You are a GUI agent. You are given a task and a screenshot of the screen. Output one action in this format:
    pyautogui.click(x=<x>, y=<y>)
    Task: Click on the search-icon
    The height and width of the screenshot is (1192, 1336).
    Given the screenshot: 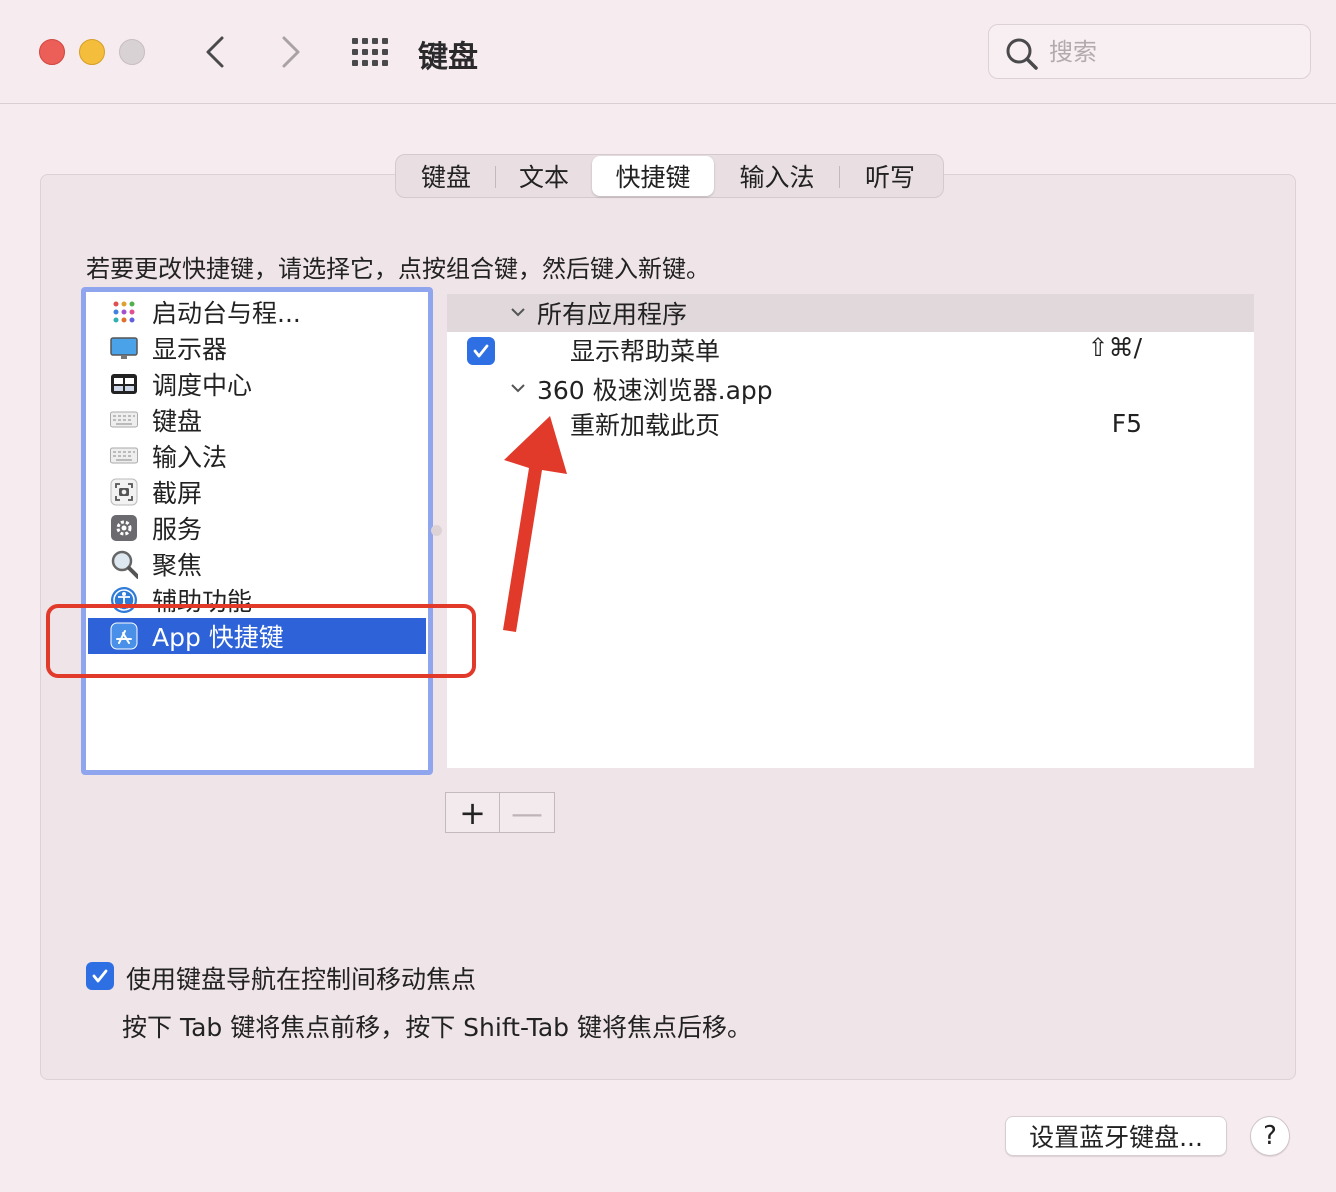 What is the action you would take?
    pyautogui.click(x=1022, y=54)
    